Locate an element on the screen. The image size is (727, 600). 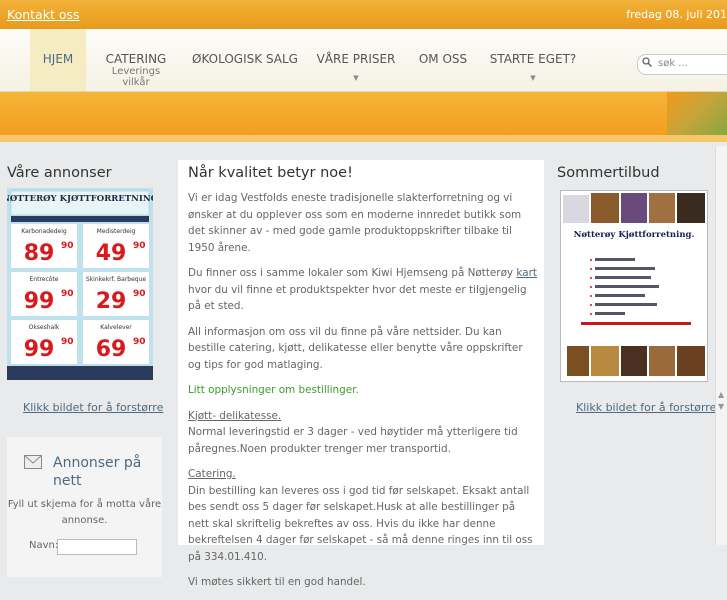
scroll-up-arrow: ▲ is located at coordinates (721, 394).